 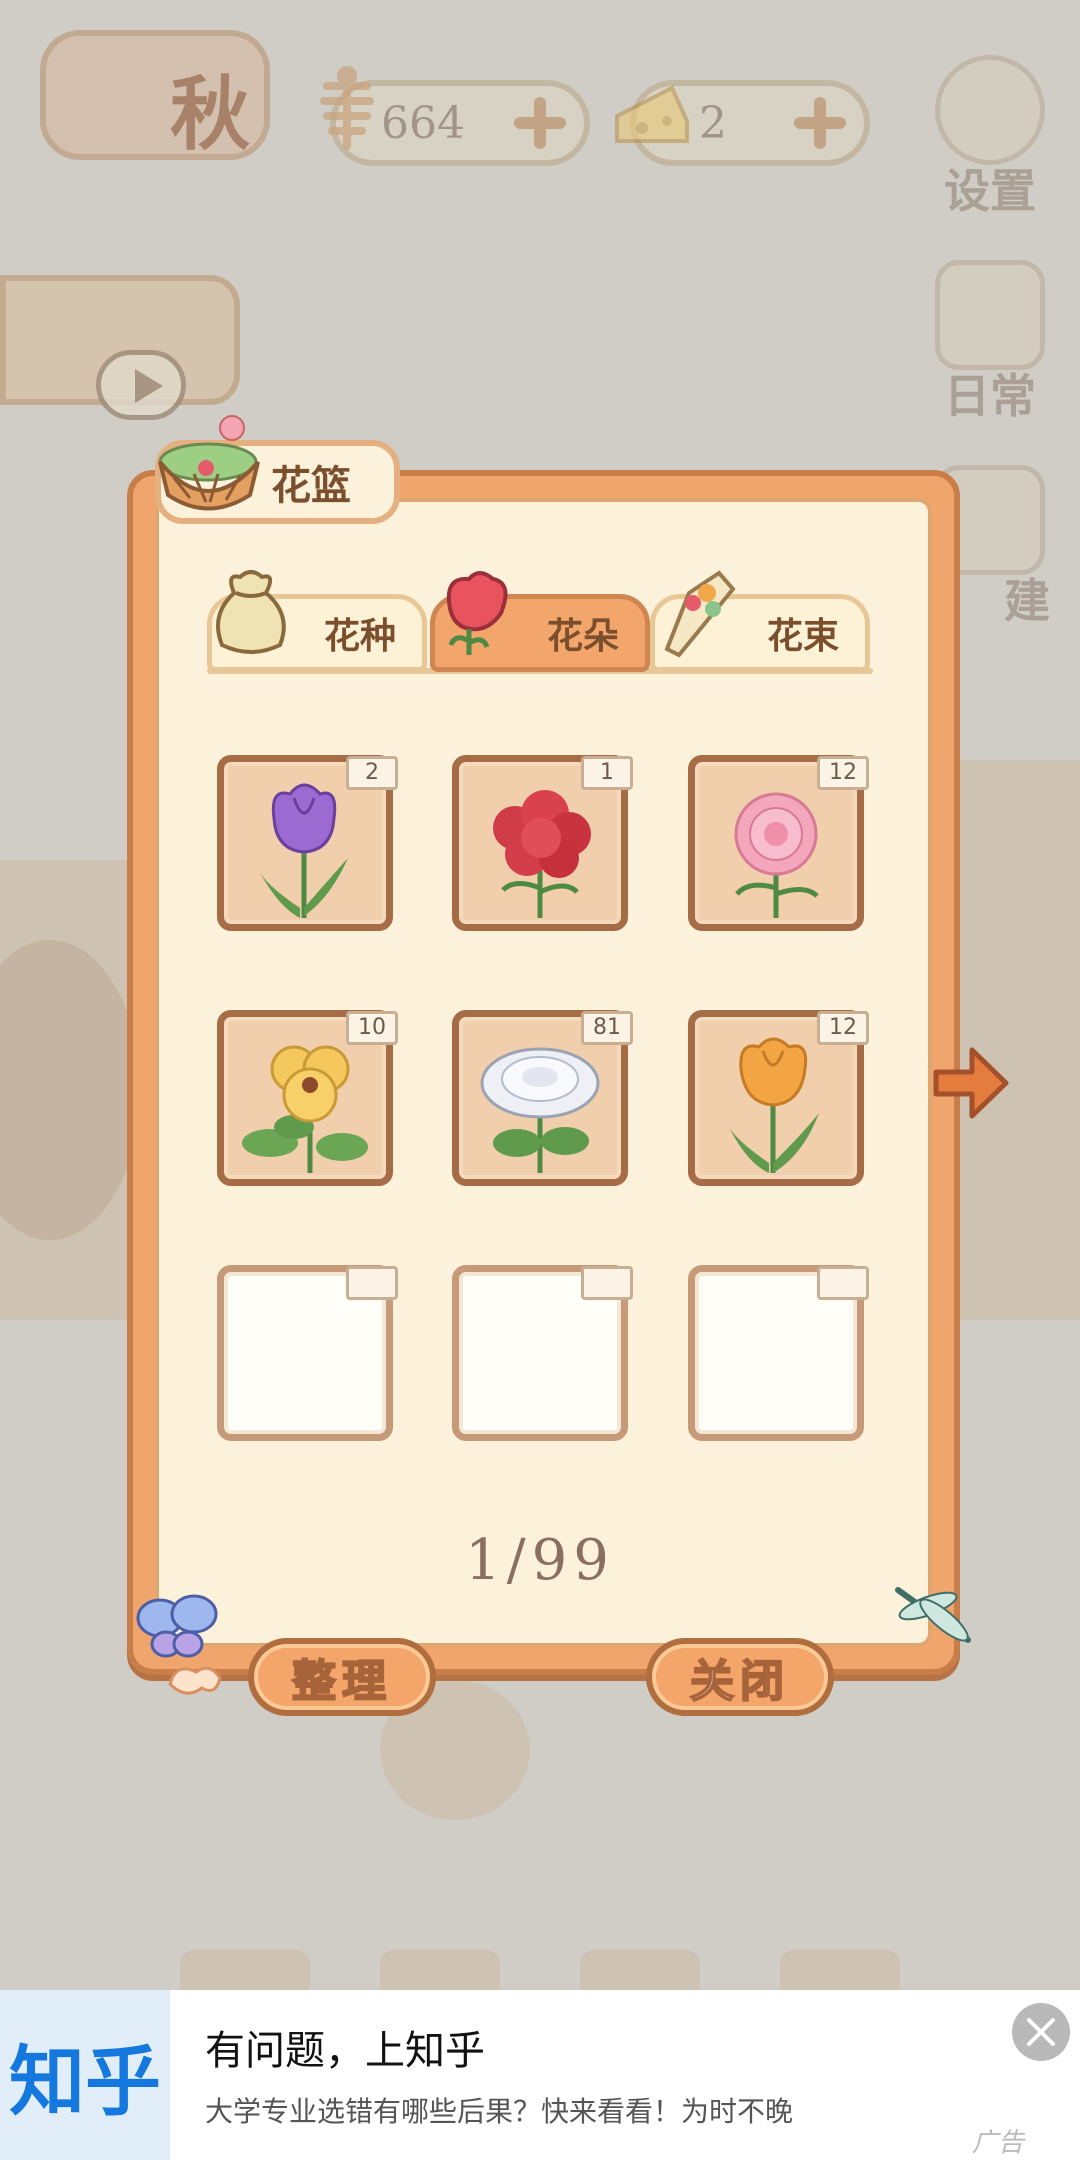 What do you see at coordinates (474, 613) in the screenshot?
I see `rose-icon` at bounding box center [474, 613].